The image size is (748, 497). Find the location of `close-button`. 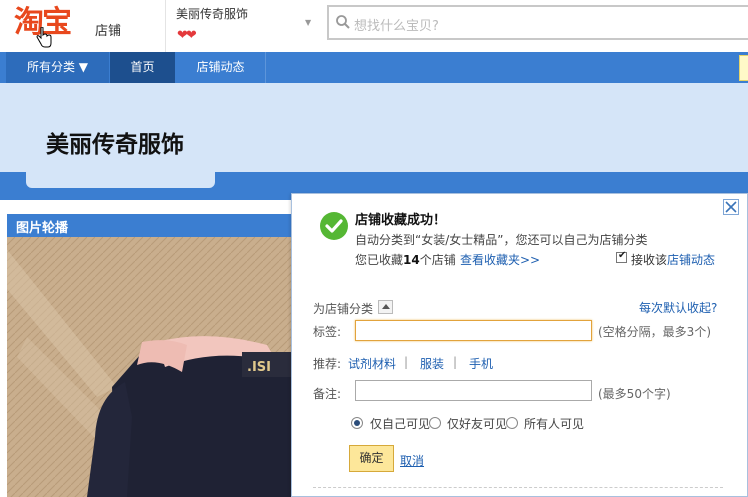

close-button is located at coordinates (731, 207).